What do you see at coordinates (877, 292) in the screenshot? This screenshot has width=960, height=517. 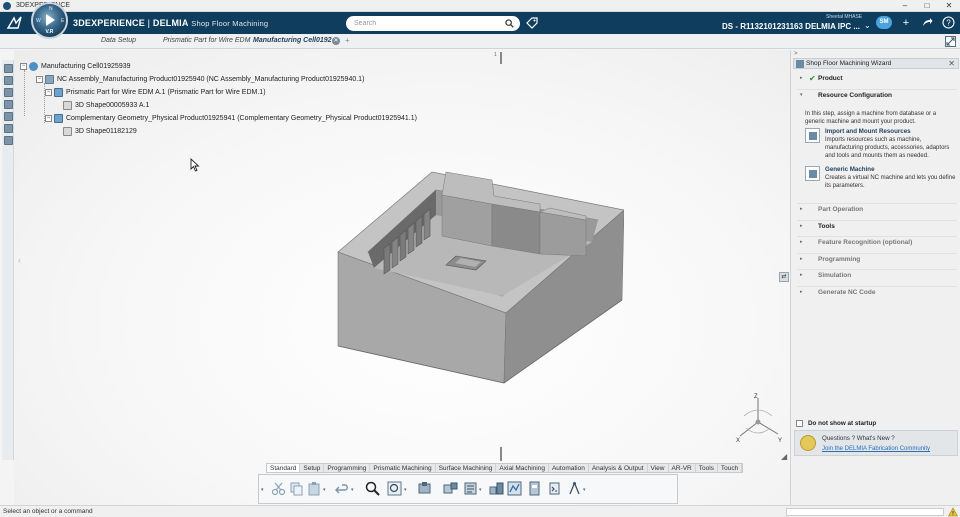 I see `wizard-step-generate-nc-code: ▸ Generate NC Code` at bounding box center [877, 292].